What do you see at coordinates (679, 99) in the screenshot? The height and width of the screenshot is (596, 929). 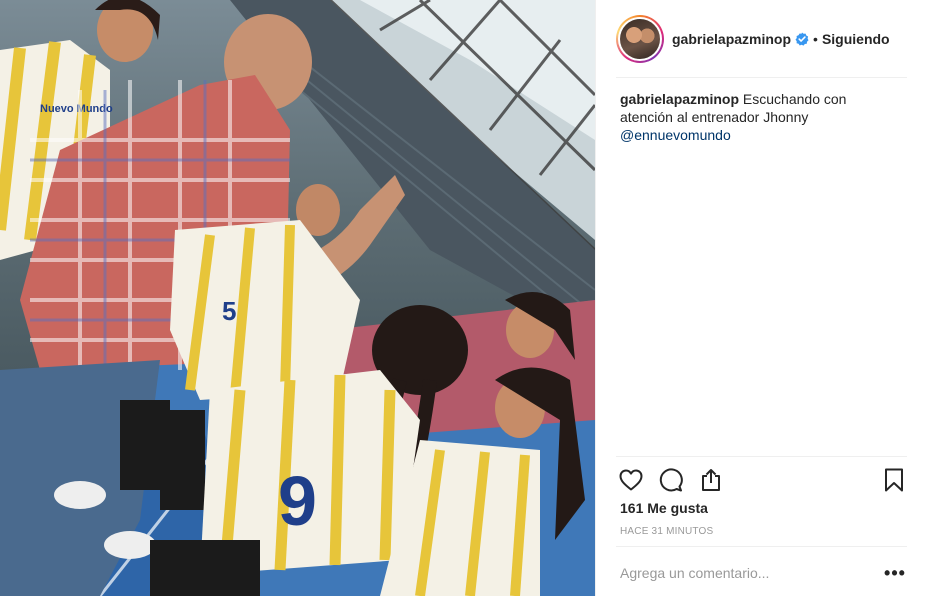 I see `caption-username: gabrielapazminop` at bounding box center [679, 99].